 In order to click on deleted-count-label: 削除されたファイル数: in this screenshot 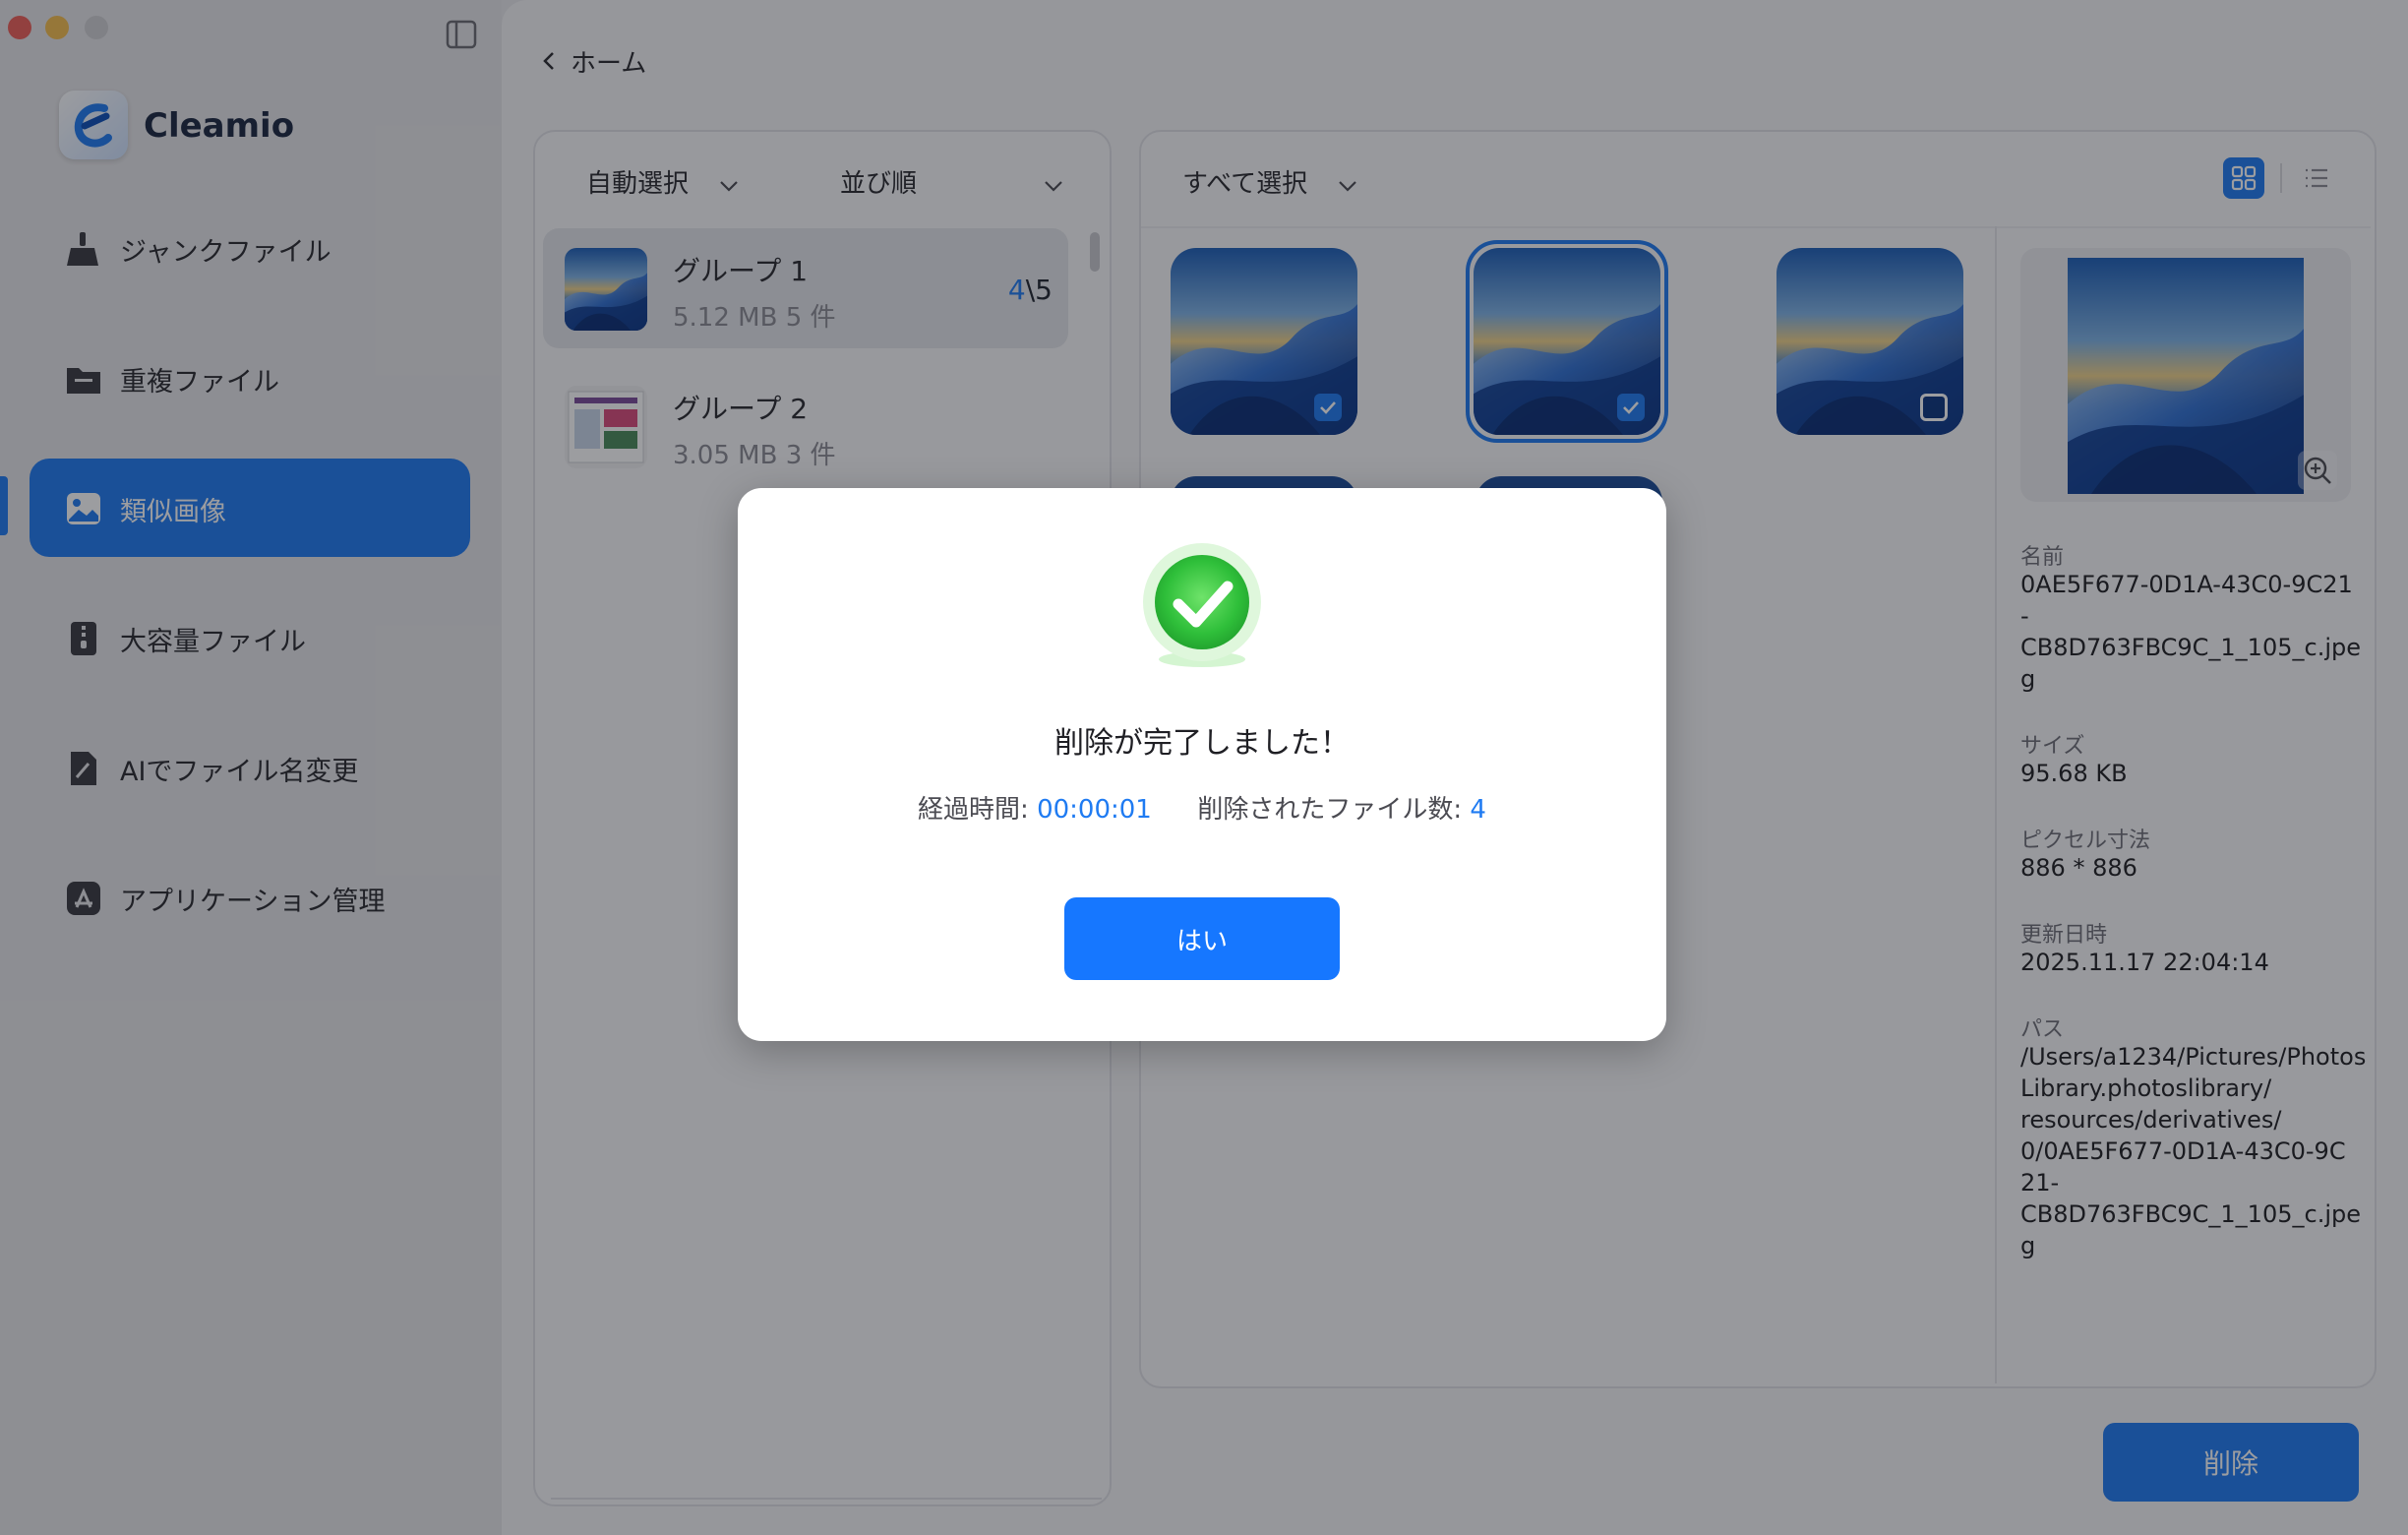, I will do `click(1330, 810)`.